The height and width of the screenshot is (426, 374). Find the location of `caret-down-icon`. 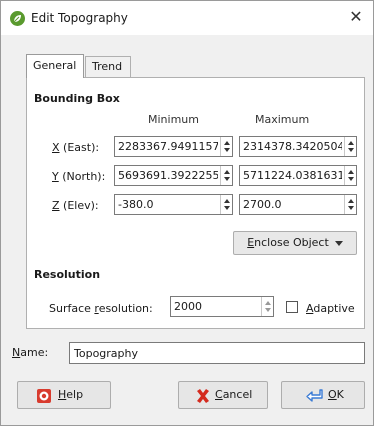

caret-down-icon is located at coordinates (338, 243).